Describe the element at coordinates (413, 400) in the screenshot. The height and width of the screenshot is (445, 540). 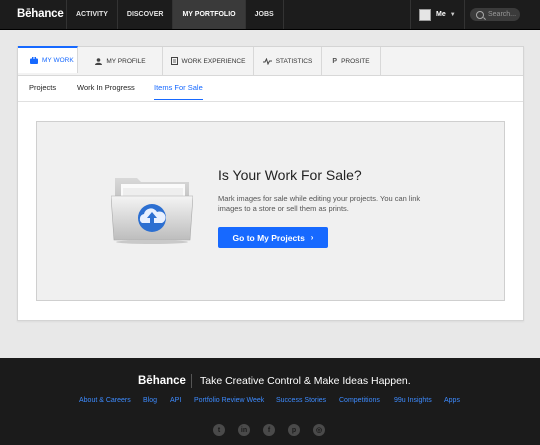
I see `footer-link-99u-insights: 99u Insights` at that location.